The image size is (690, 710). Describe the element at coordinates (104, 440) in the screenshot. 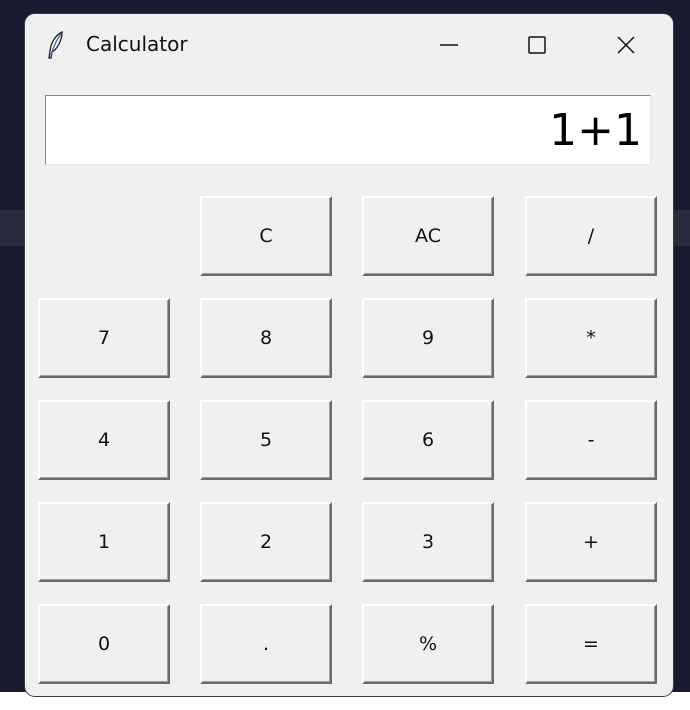

I see `digit-4-button: 4` at that location.